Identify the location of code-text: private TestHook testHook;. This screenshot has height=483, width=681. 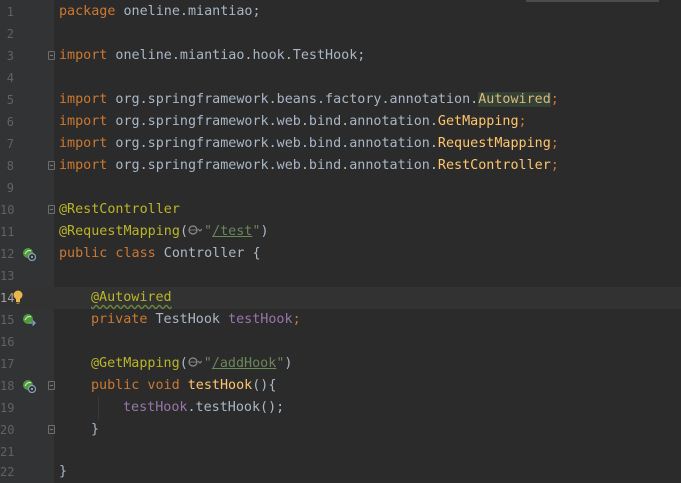
(196, 320).